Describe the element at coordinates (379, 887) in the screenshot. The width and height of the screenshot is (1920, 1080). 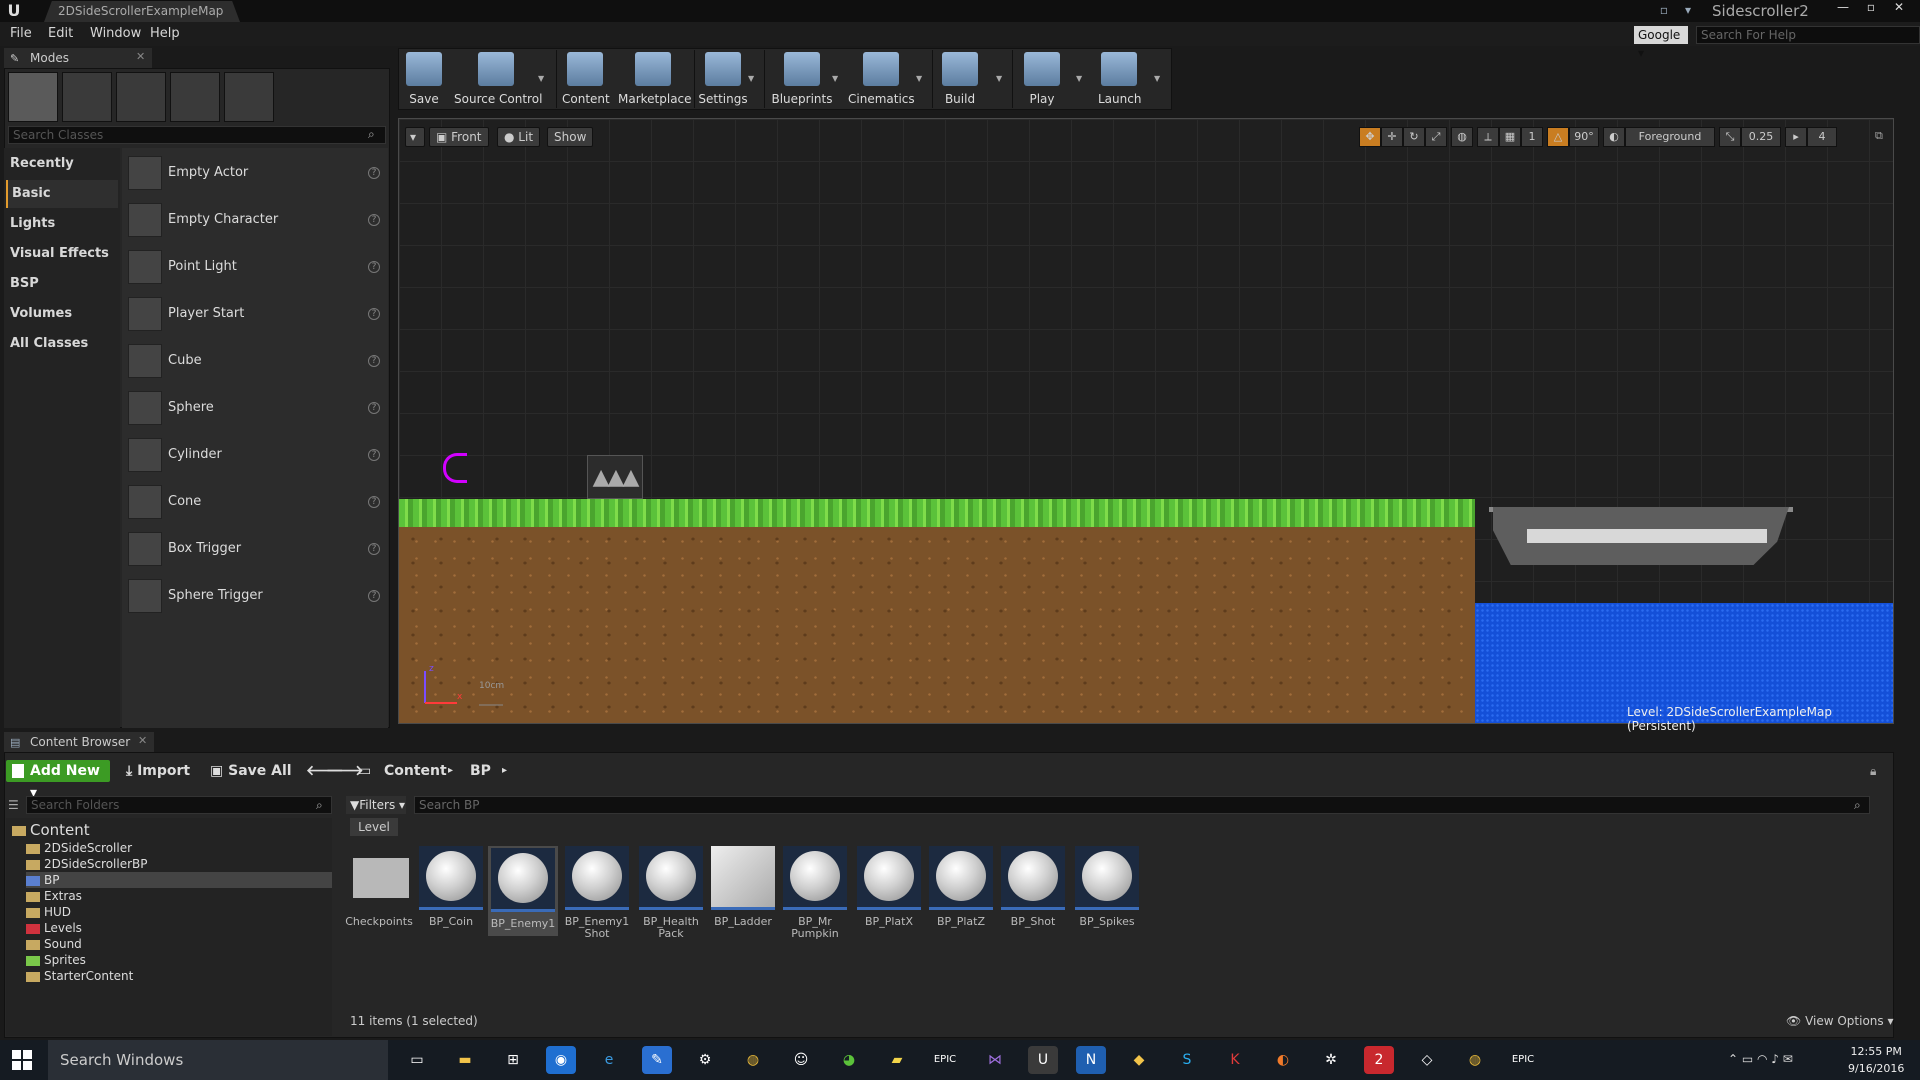
I see `asset-checkpoints: Checkpoints` at that location.